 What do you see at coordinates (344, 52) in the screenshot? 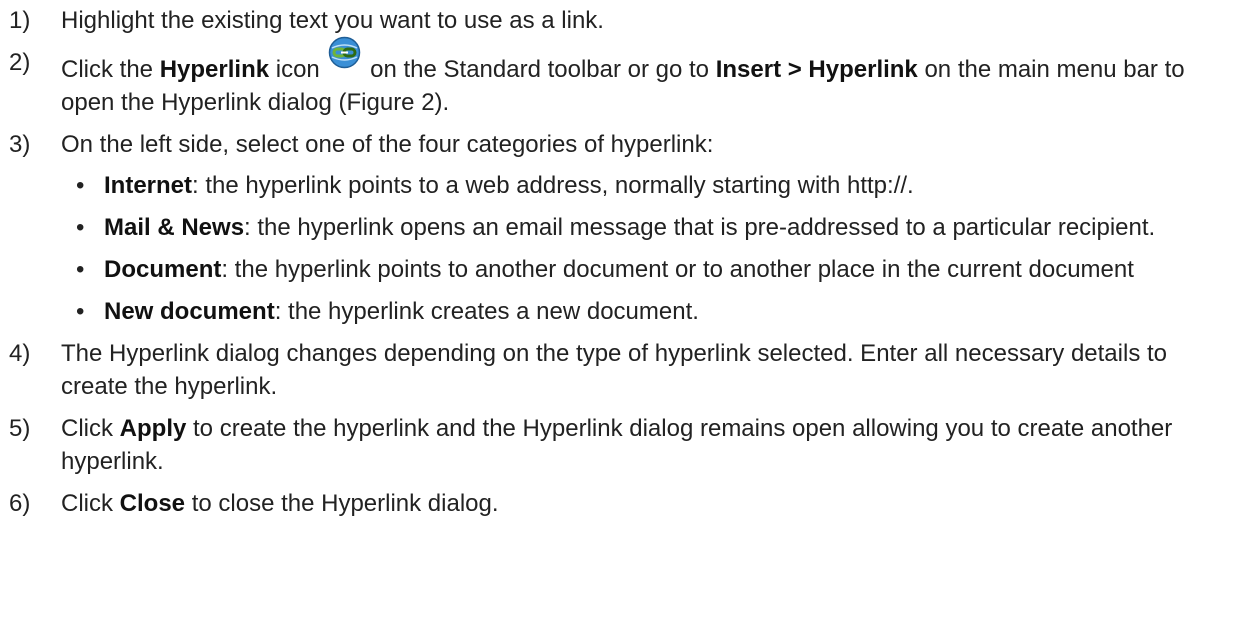
I see `hyperlink-icon` at bounding box center [344, 52].